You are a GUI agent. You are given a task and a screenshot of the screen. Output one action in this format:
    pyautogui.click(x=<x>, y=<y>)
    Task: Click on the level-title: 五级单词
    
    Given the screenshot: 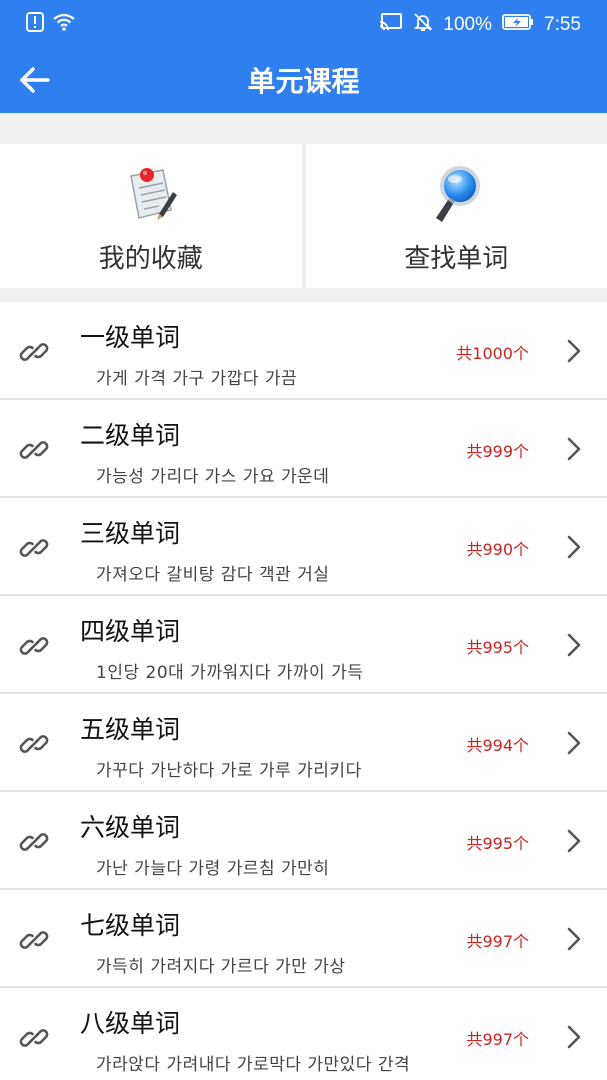 What is the action you would take?
    pyautogui.click(x=130, y=729)
    